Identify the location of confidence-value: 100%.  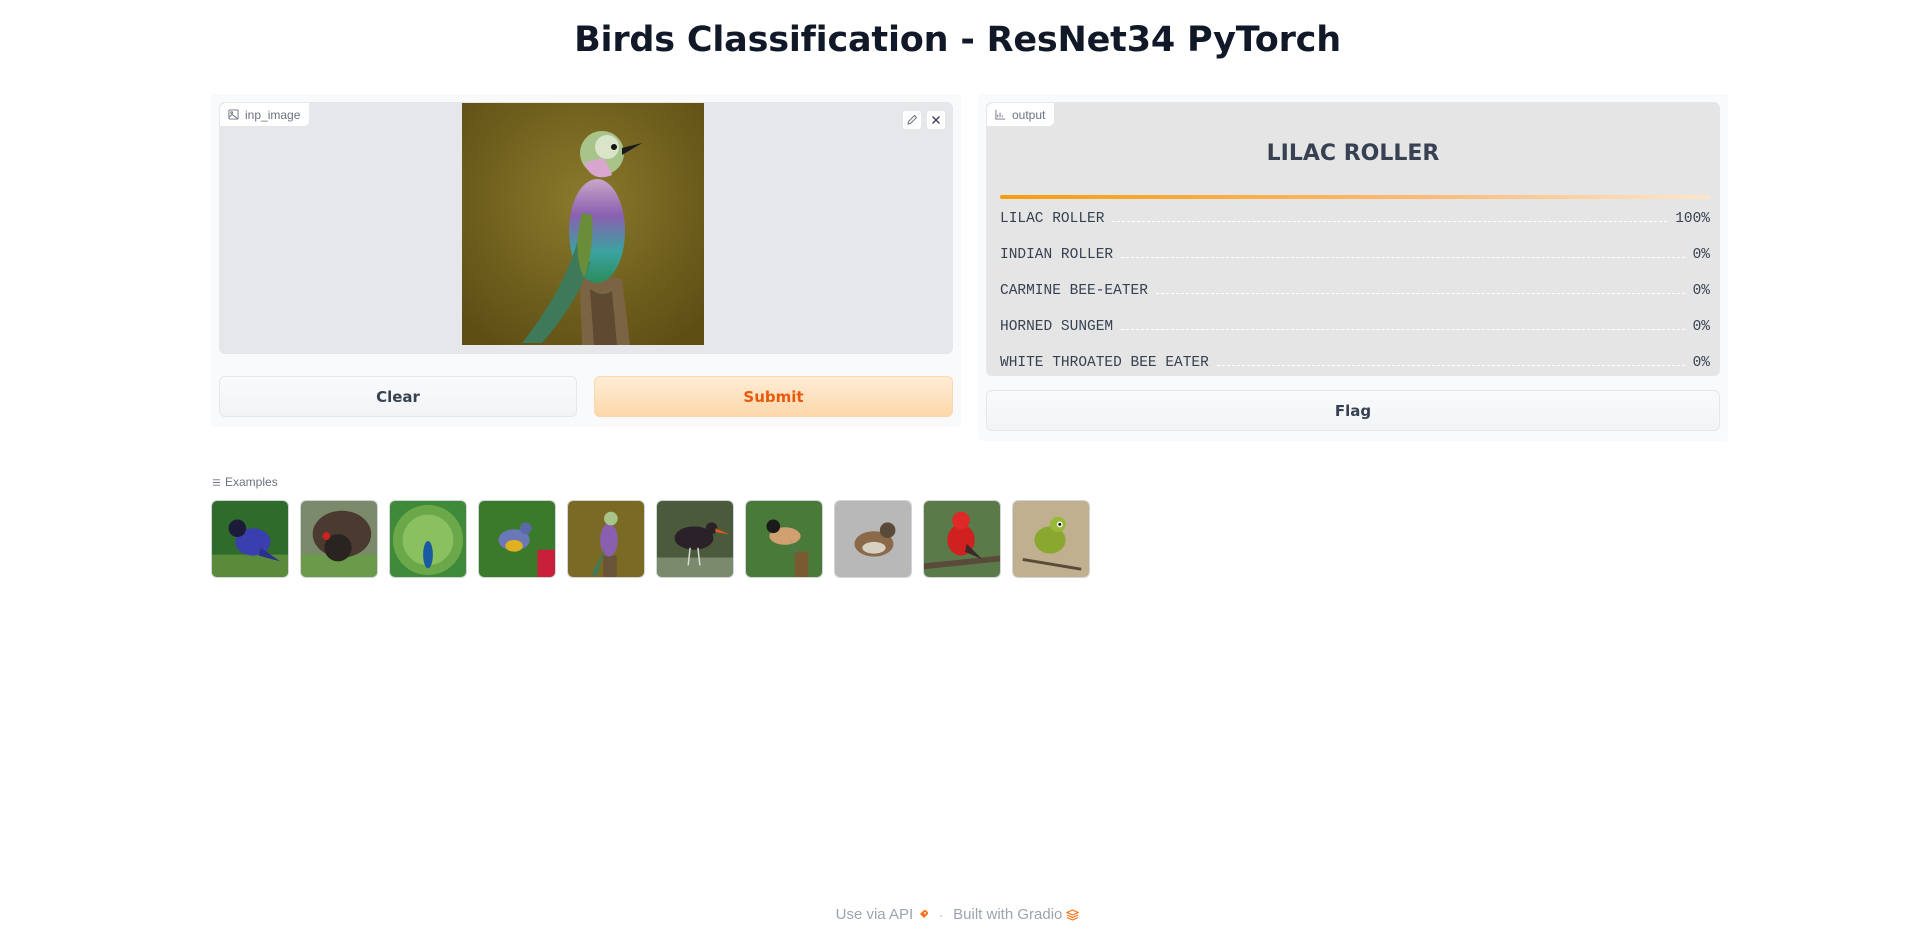
(1692, 219).